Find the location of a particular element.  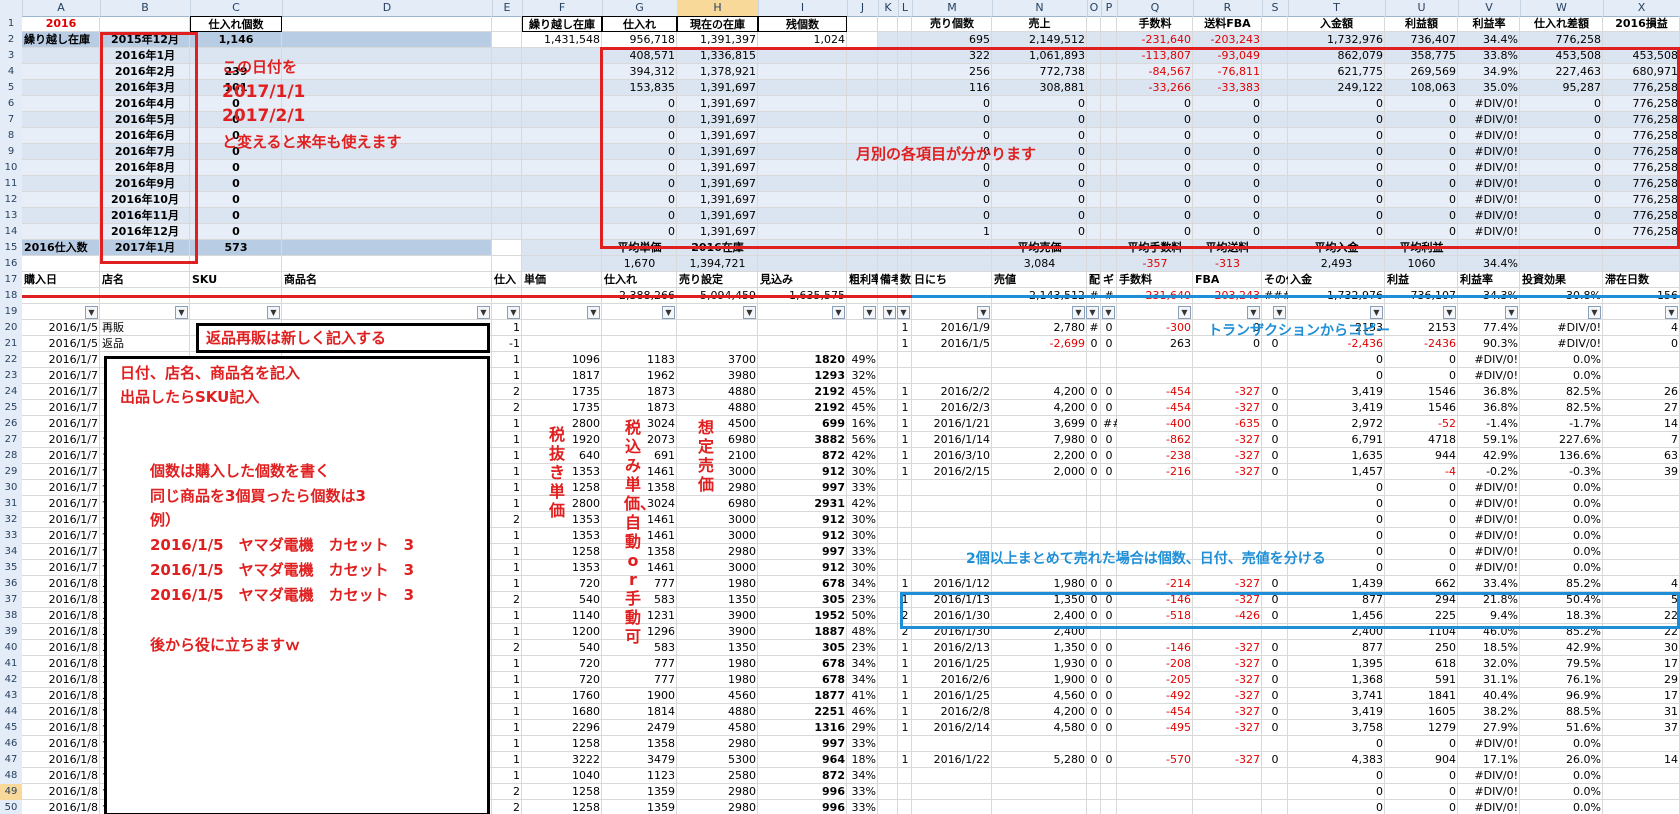

fba-value is located at coordinates (1227, 520).